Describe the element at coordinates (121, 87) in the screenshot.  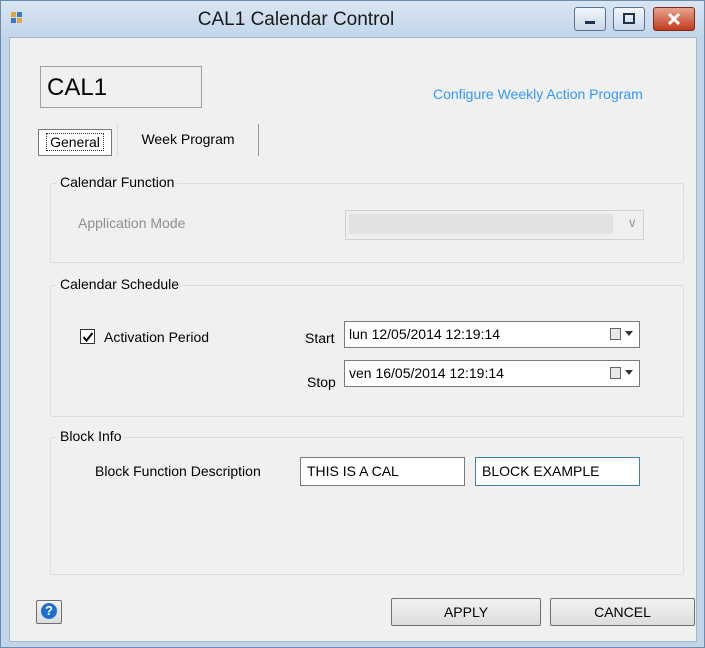
I see `block-name: CAL1` at that location.